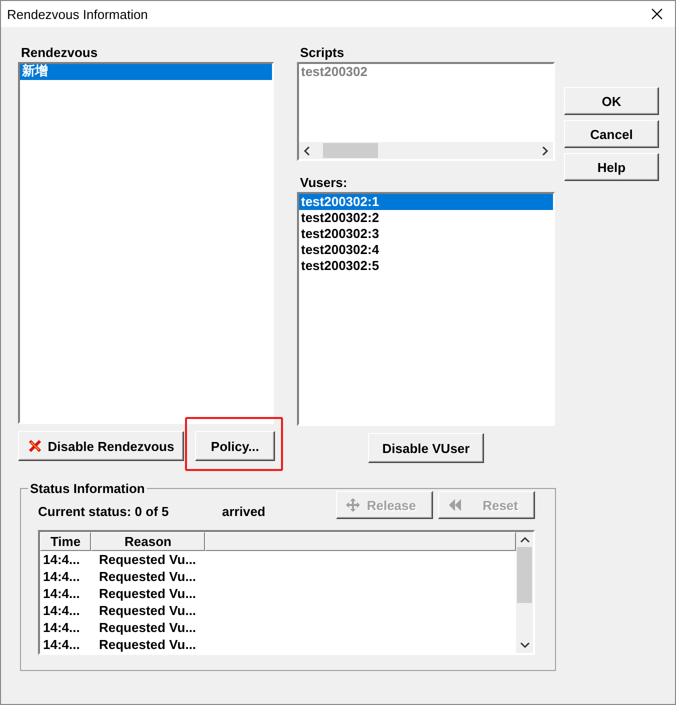 Image resolution: width=676 pixels, height=705 pixels. What do you see at coordinates (524, 592) in the screenshot?
I see `vertical-scrollbar` at bounding box center [524, 592].